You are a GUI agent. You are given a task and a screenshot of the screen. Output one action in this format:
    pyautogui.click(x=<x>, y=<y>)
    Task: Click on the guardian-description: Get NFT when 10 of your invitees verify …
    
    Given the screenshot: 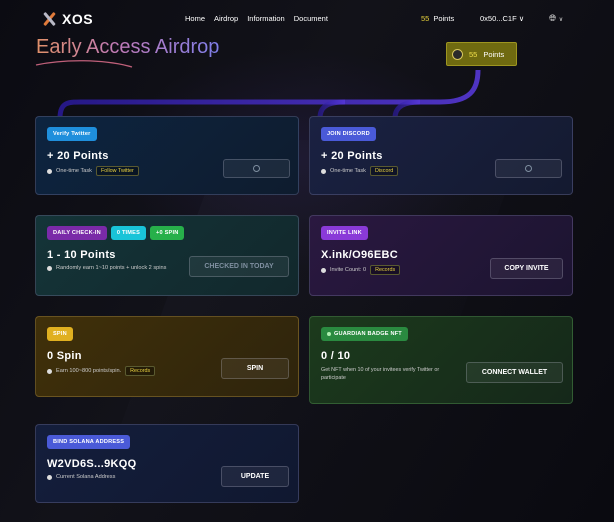 What is the action you would take?
    pyautogui.click(x=380, y=374)
    